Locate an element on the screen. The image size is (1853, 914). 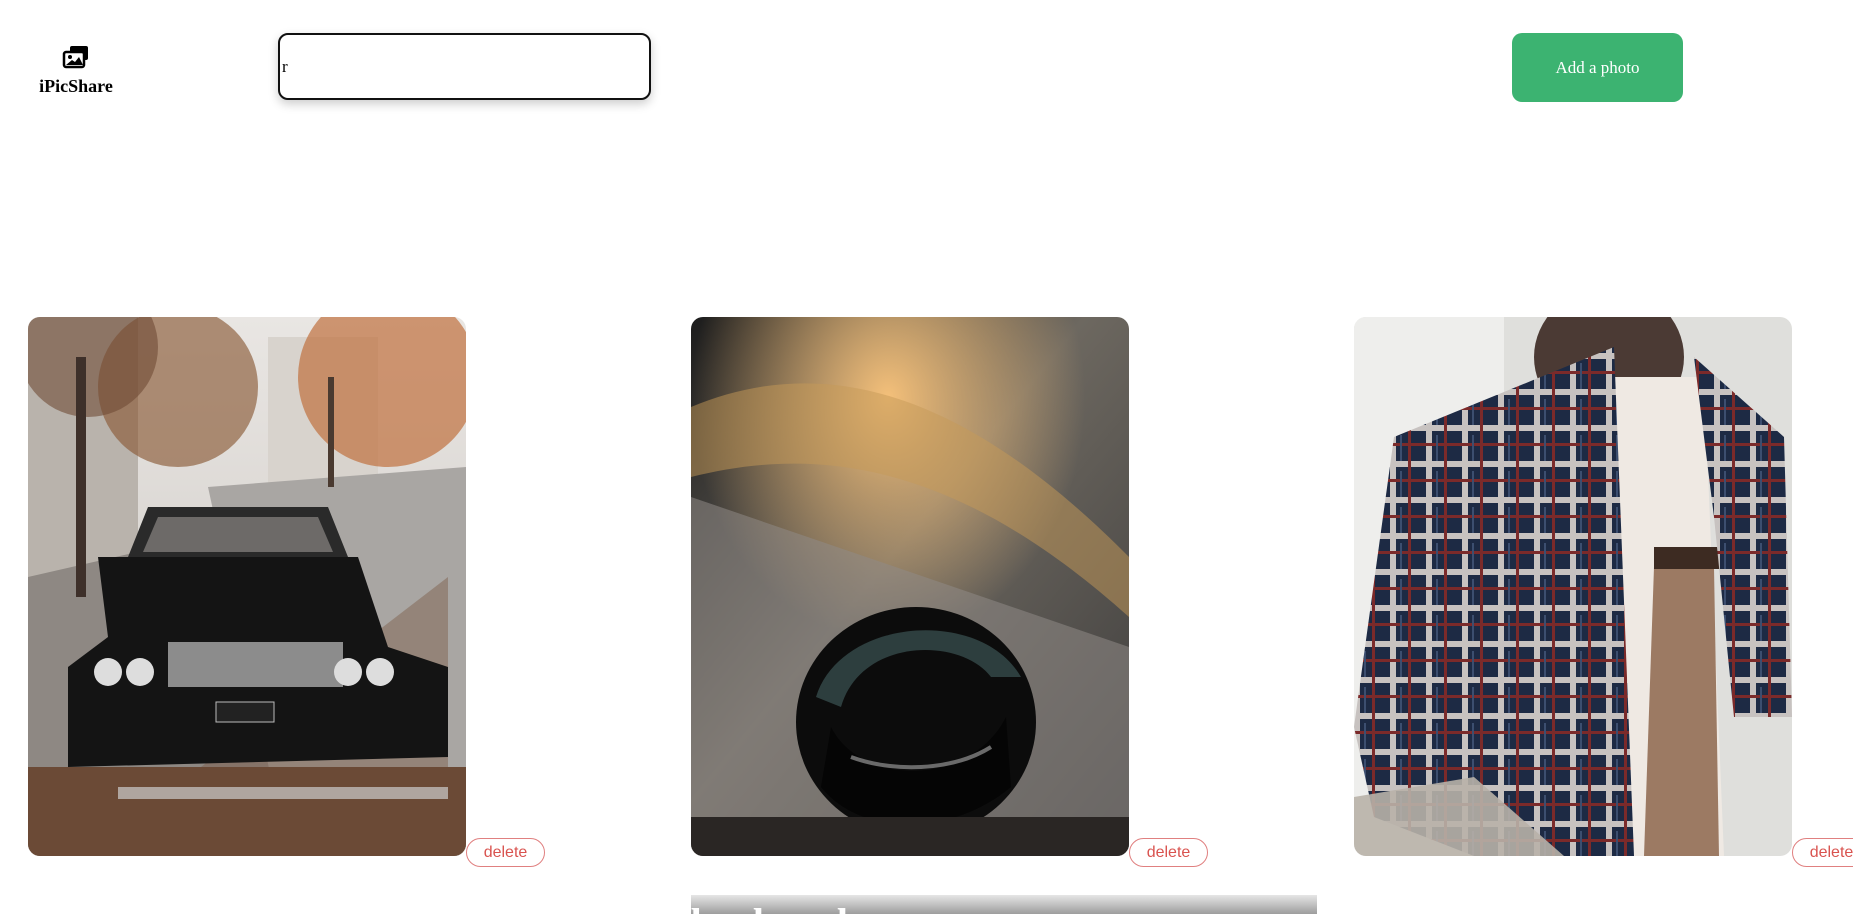
photo-card-partial: boyboy dreew is located at coordinates (1004, 904).